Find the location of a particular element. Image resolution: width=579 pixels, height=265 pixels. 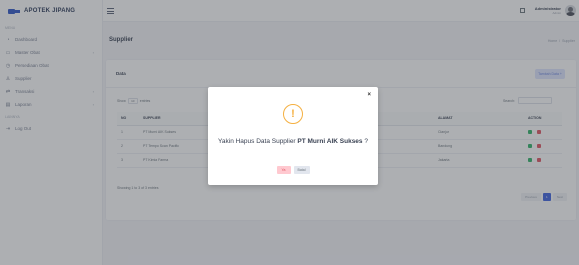

warning-icon: ! is located at coordinates (293, 114).